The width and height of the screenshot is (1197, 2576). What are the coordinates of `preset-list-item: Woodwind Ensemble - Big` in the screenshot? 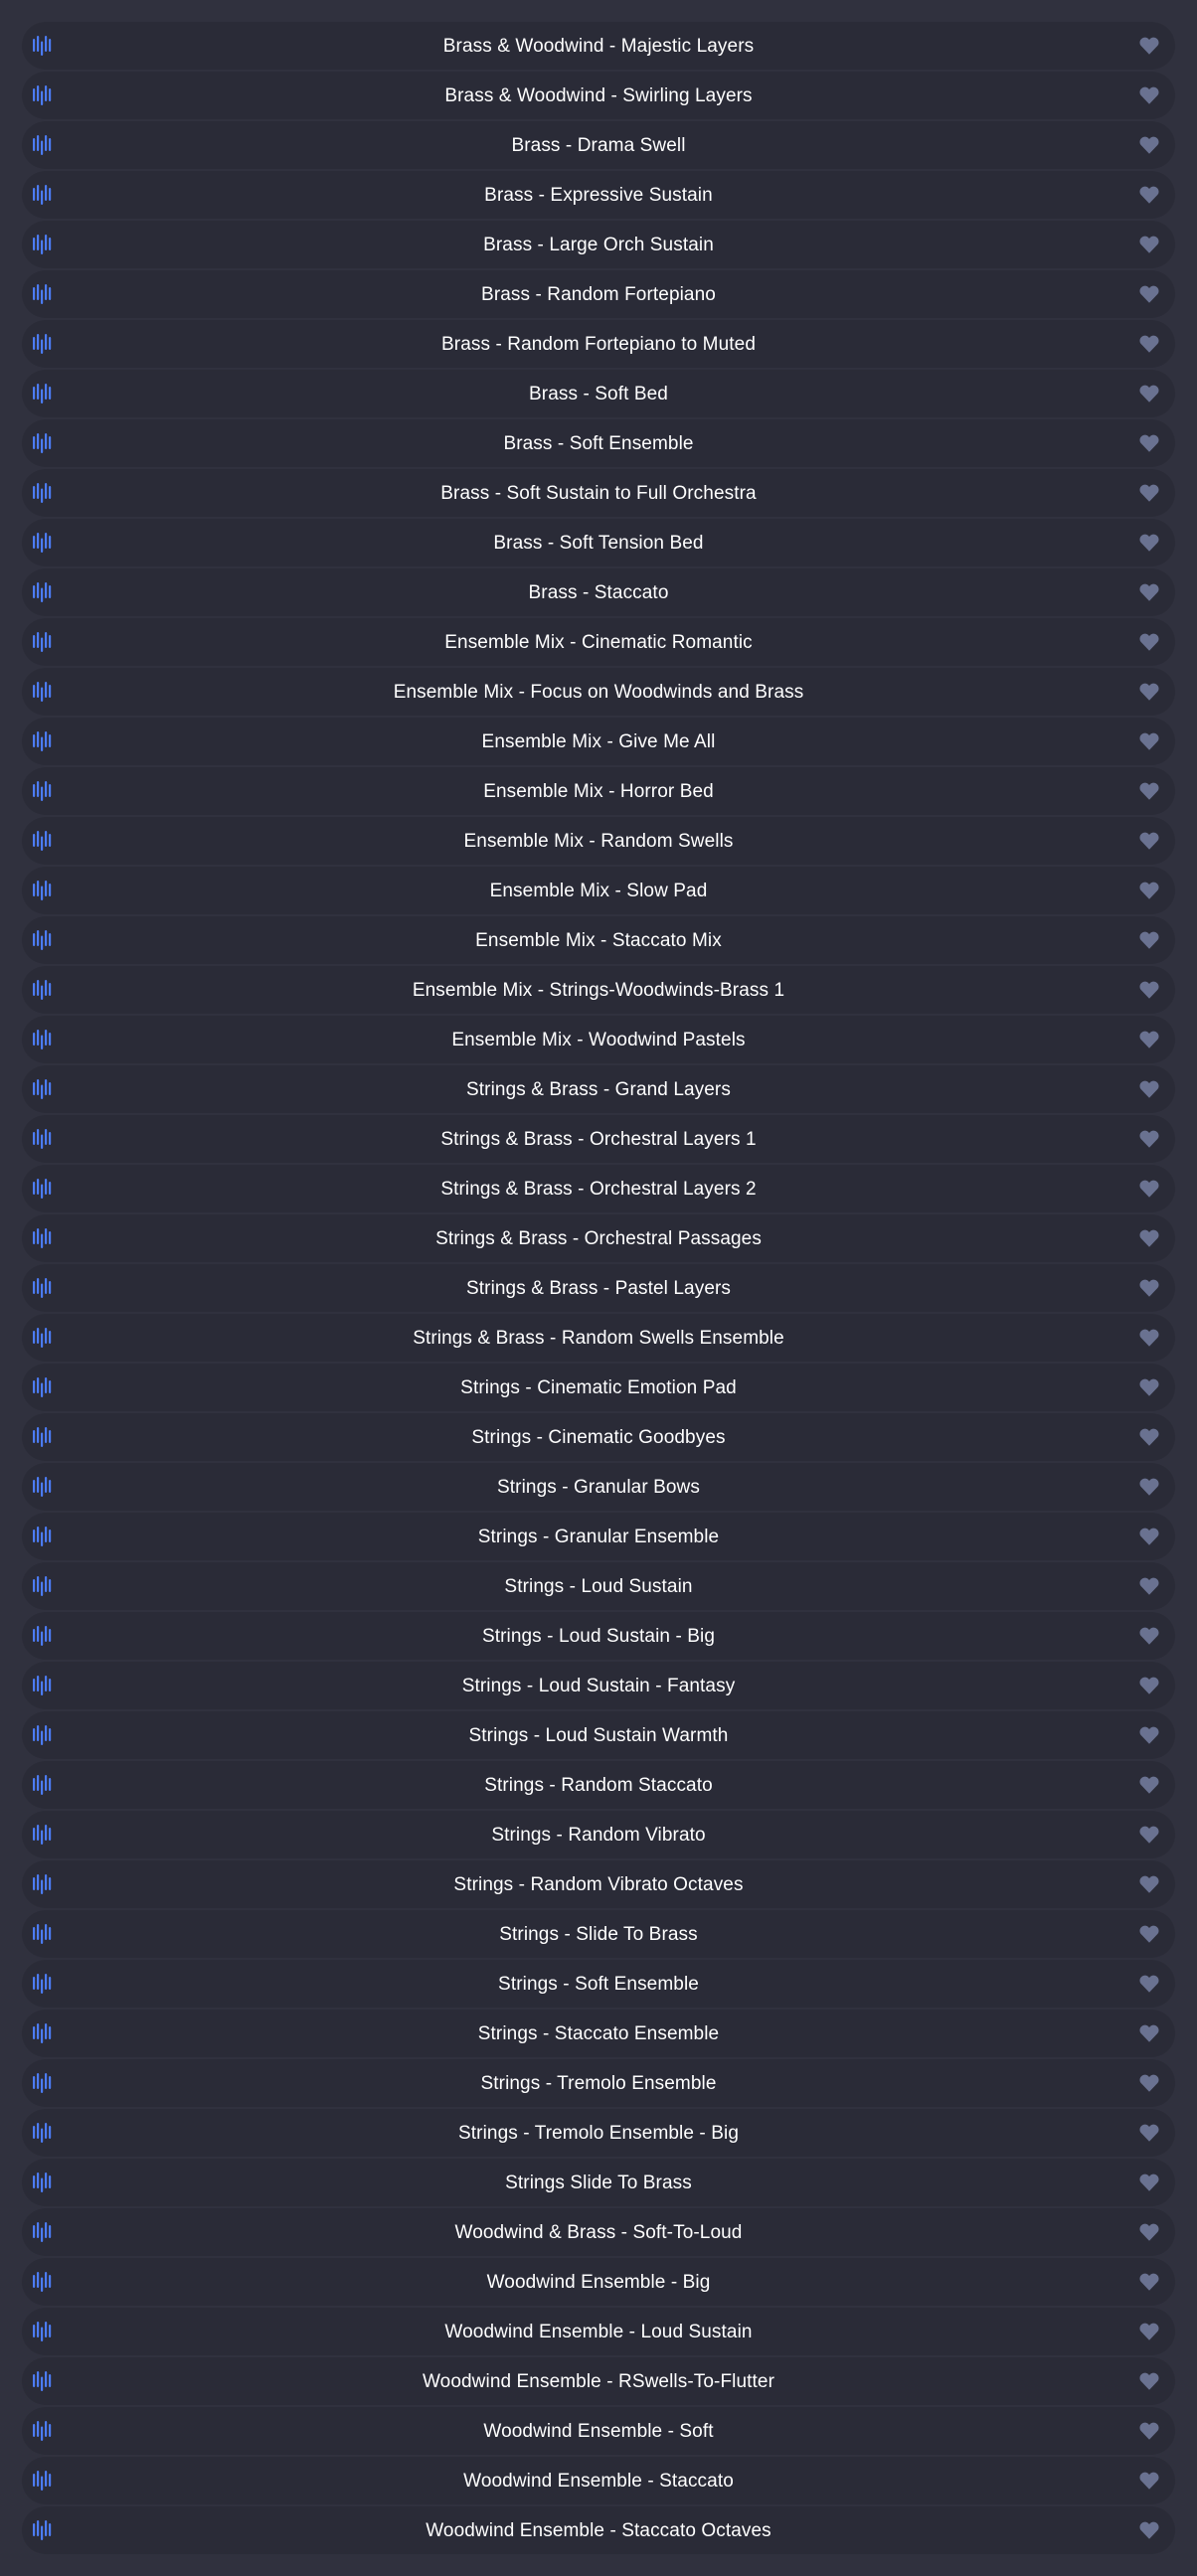 It's located at (598, 2282).